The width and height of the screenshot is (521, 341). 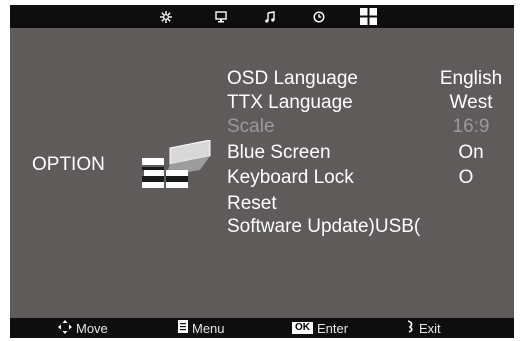 I want to click on ok-badge: OK, so click(x=302, y=328).